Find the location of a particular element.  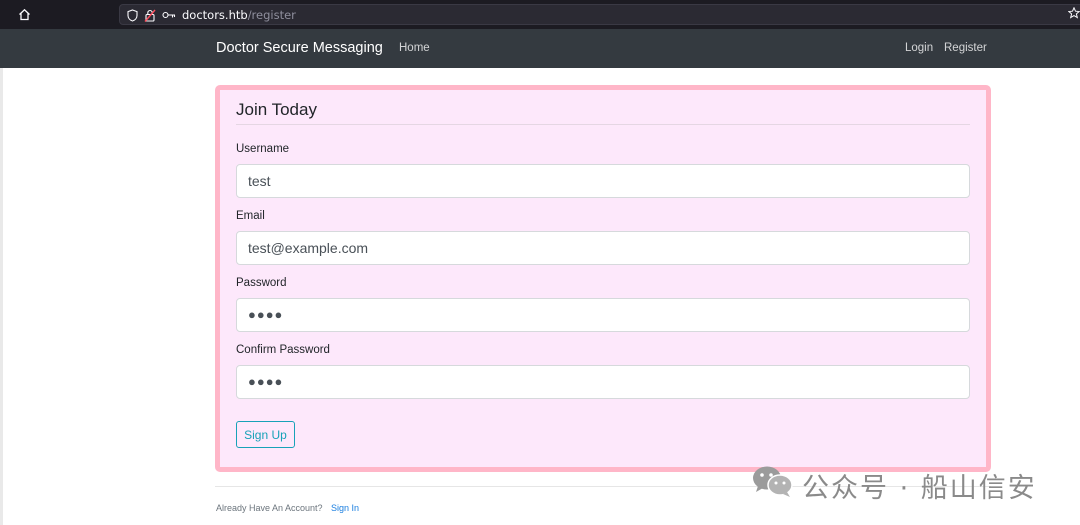

confirm-password-input is located at coordinates (603, 382).